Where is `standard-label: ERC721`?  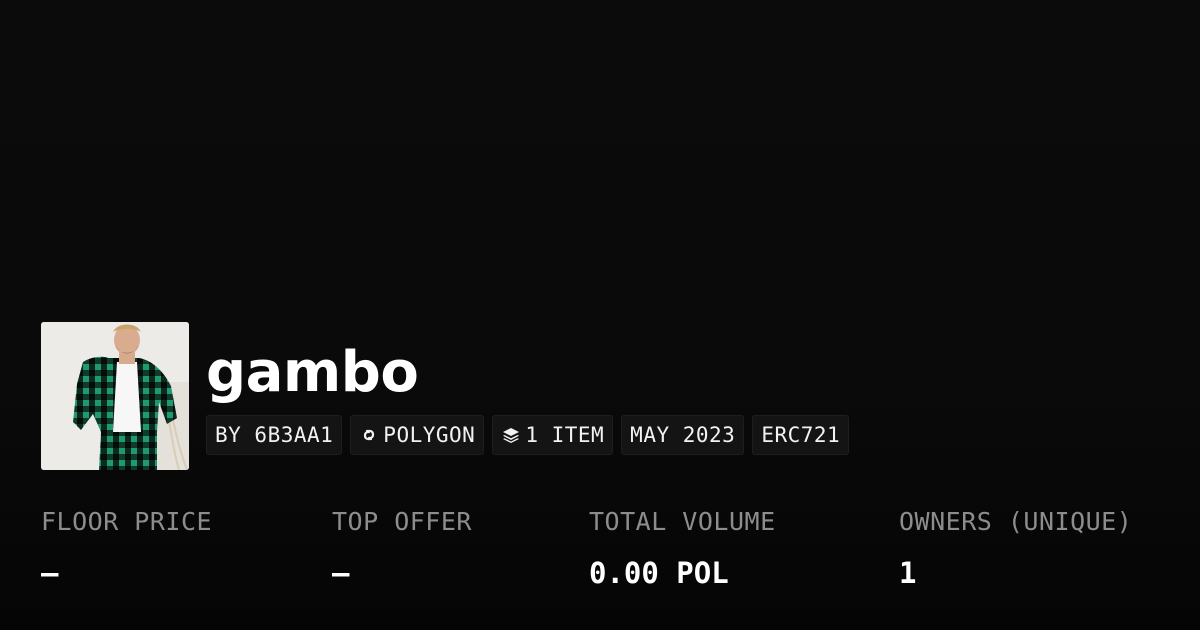
standard-label: ERC721 is located at coordinates (801, 435).